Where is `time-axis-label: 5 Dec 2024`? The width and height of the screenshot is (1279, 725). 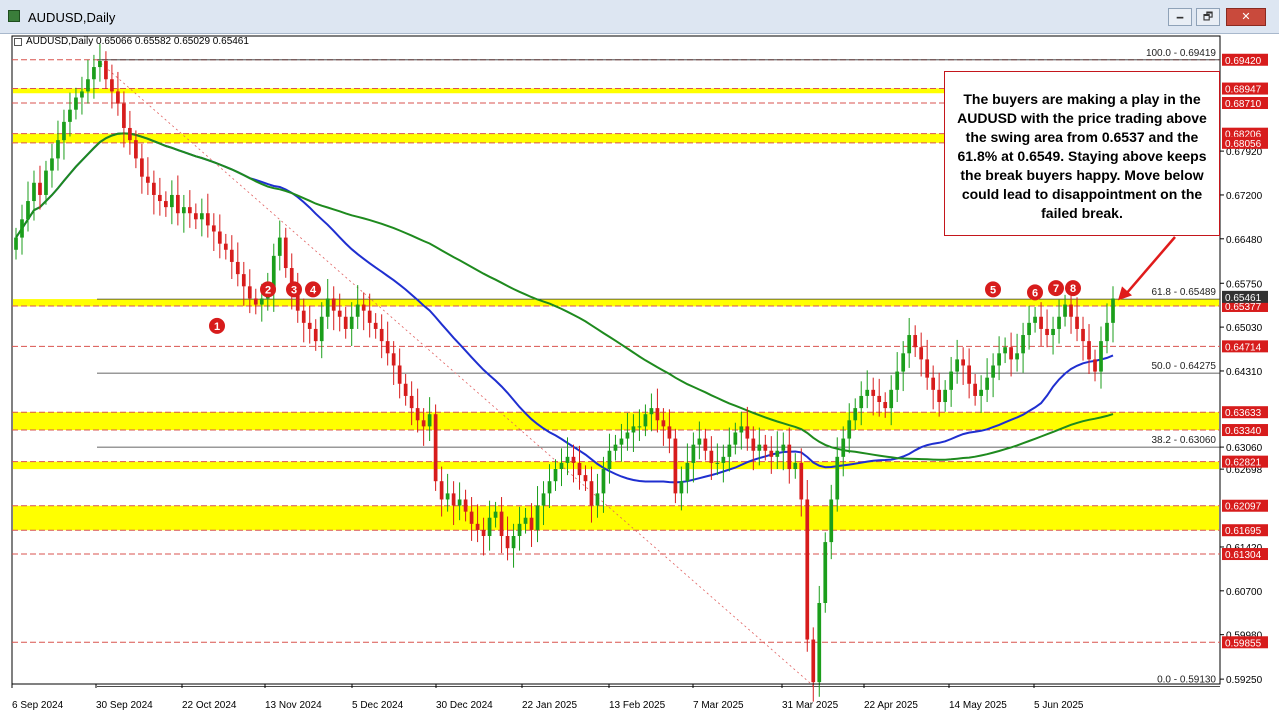 time-axis-label: 5 Dec 2024 is located at coordinates (378, 705).